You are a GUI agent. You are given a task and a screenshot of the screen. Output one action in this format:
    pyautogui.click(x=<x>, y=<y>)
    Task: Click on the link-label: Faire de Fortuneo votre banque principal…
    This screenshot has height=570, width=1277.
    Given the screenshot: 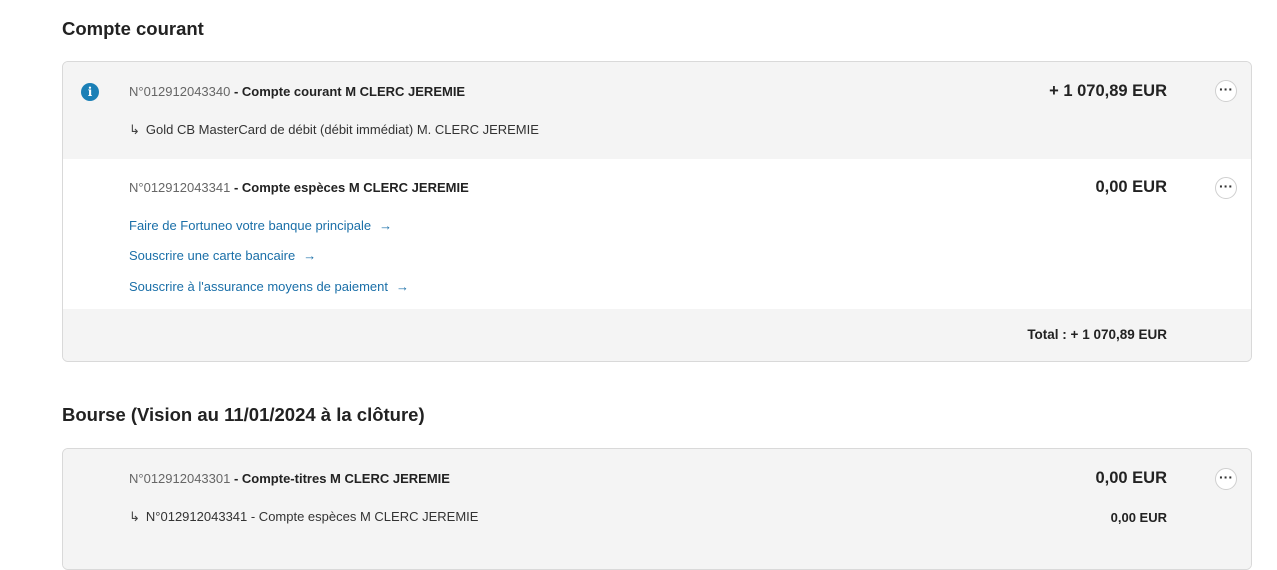 What is the action you would take?
    pyautogui.click(x=250, y=225)
    